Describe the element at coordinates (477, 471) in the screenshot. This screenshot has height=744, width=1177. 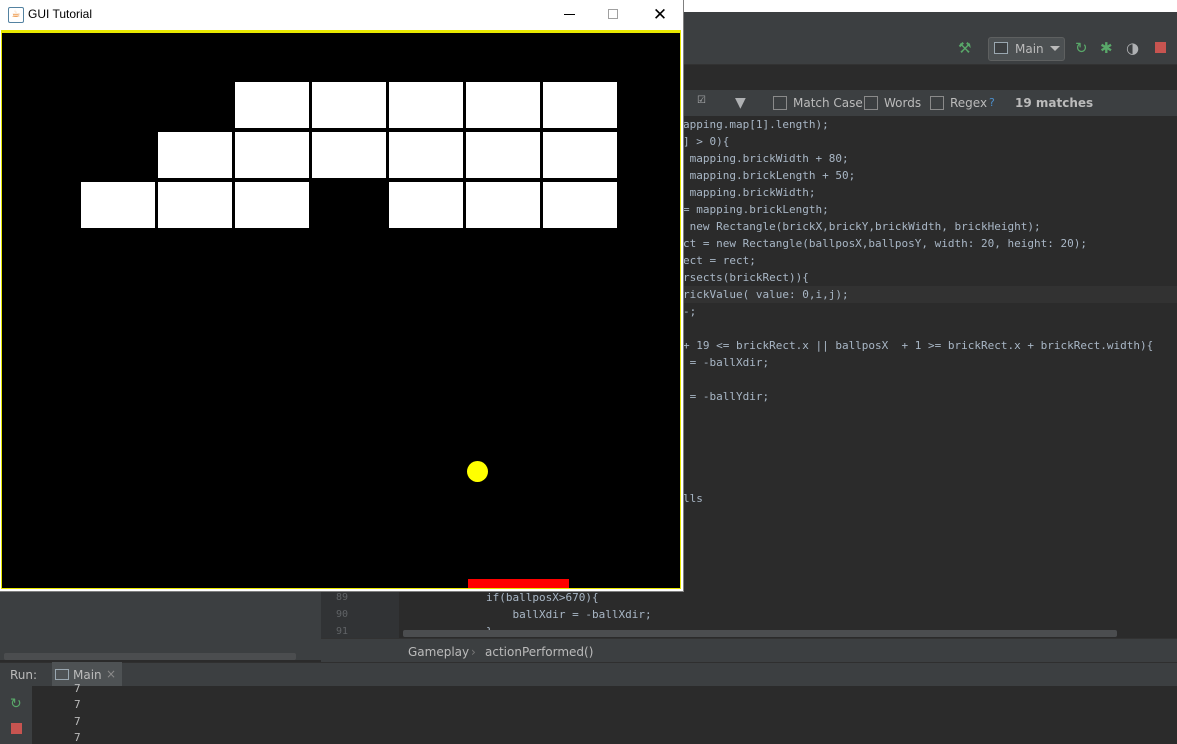
I see `ball` at that location.